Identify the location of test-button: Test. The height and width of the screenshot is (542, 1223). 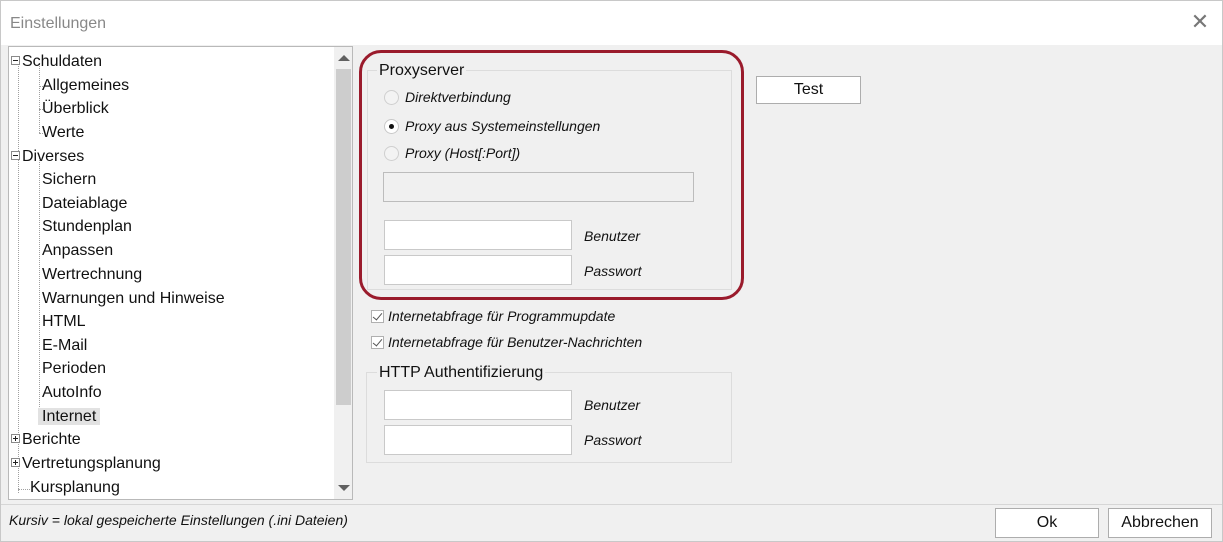
(808, 90).